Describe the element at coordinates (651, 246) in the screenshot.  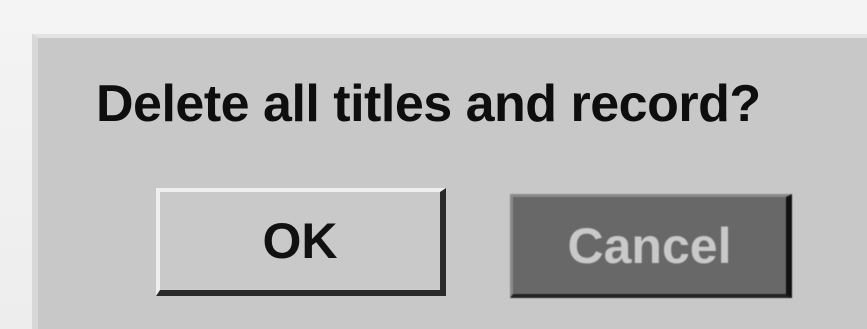
I see `cancel-button: Cancel` at that location.